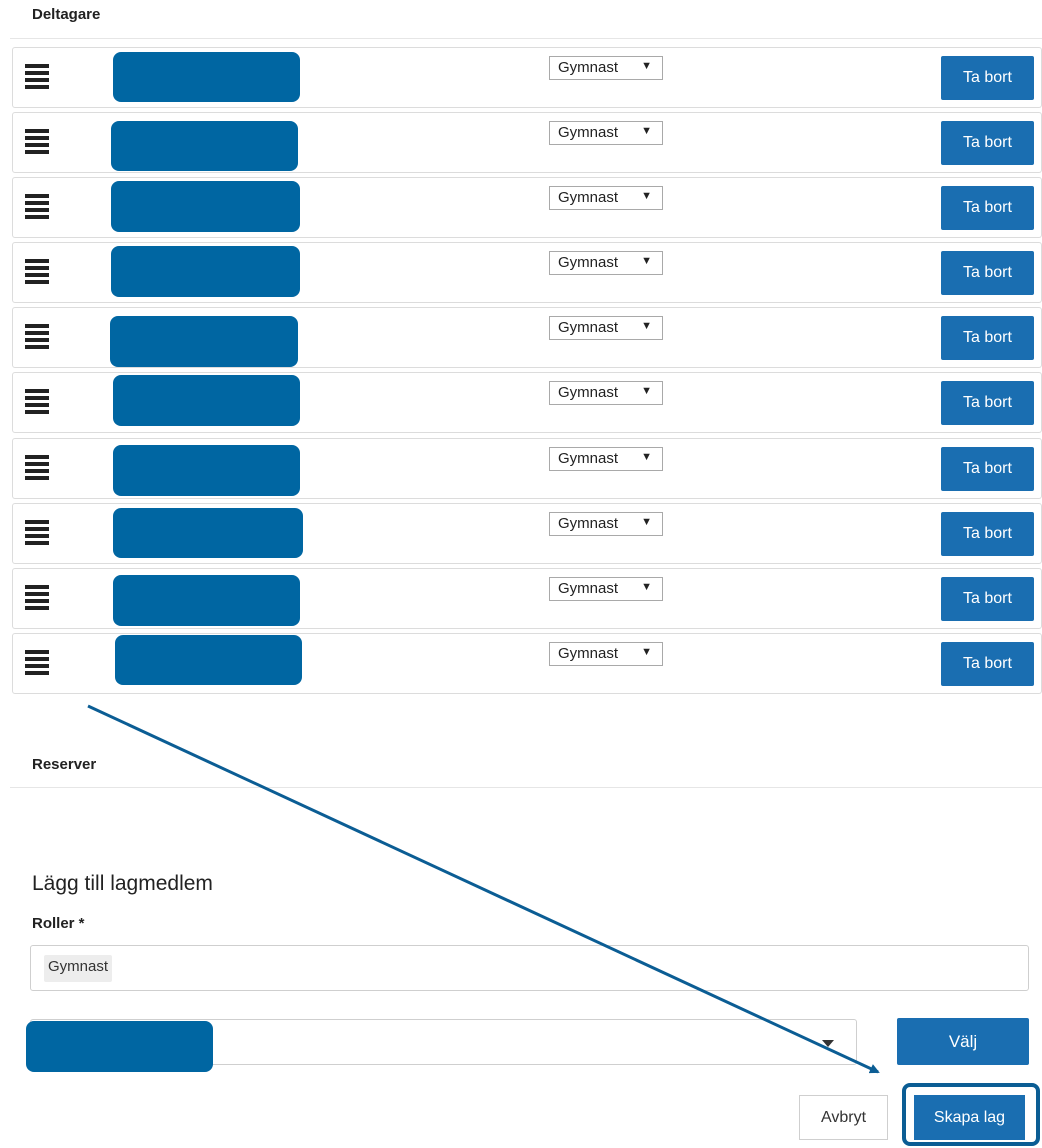  What do you see at coordinates (78, 968) in the screenshot?
I see `role-chip: Gymnast` at bounding box center [78, 968].